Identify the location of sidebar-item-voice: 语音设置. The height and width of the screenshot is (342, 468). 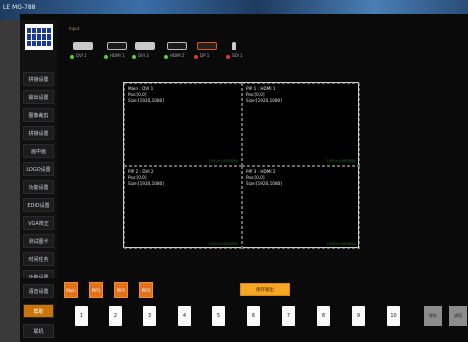
(38, 291).